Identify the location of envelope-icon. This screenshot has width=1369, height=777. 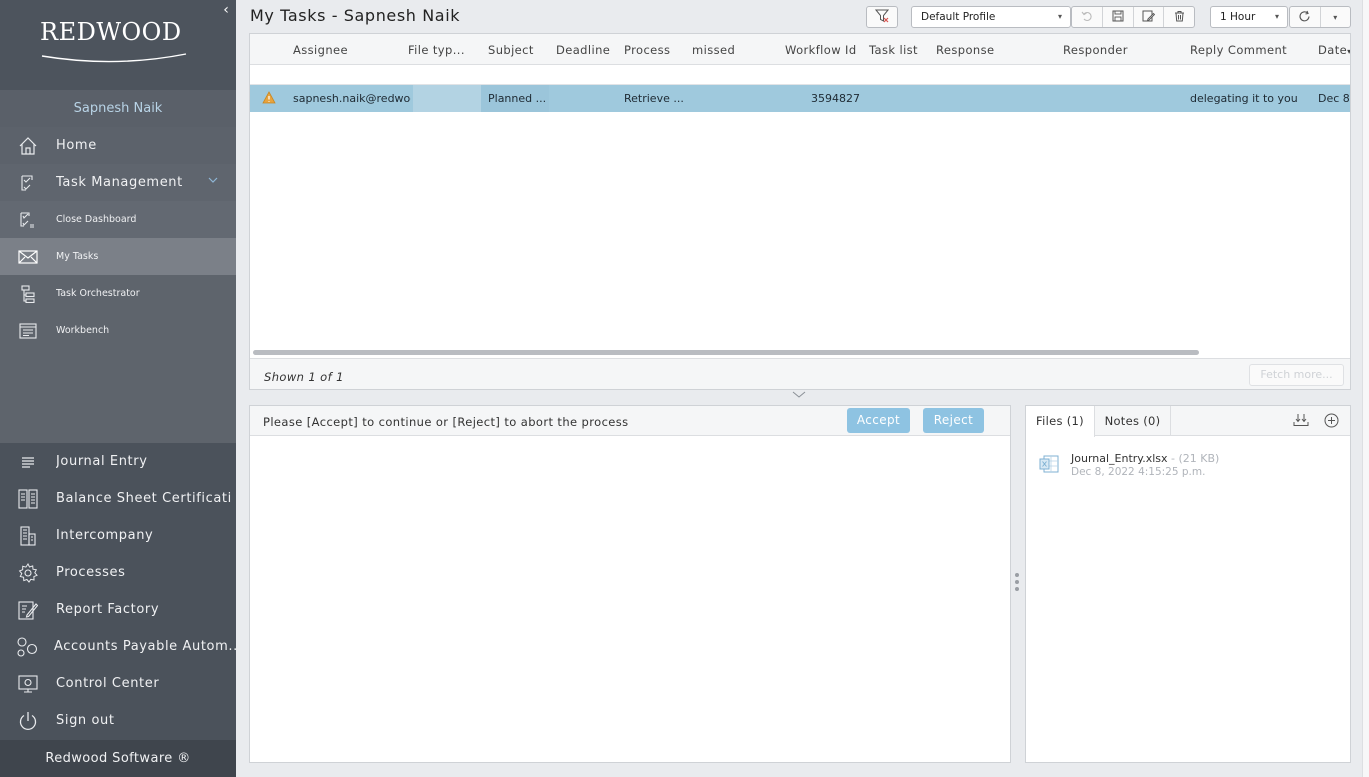
(28, 257).